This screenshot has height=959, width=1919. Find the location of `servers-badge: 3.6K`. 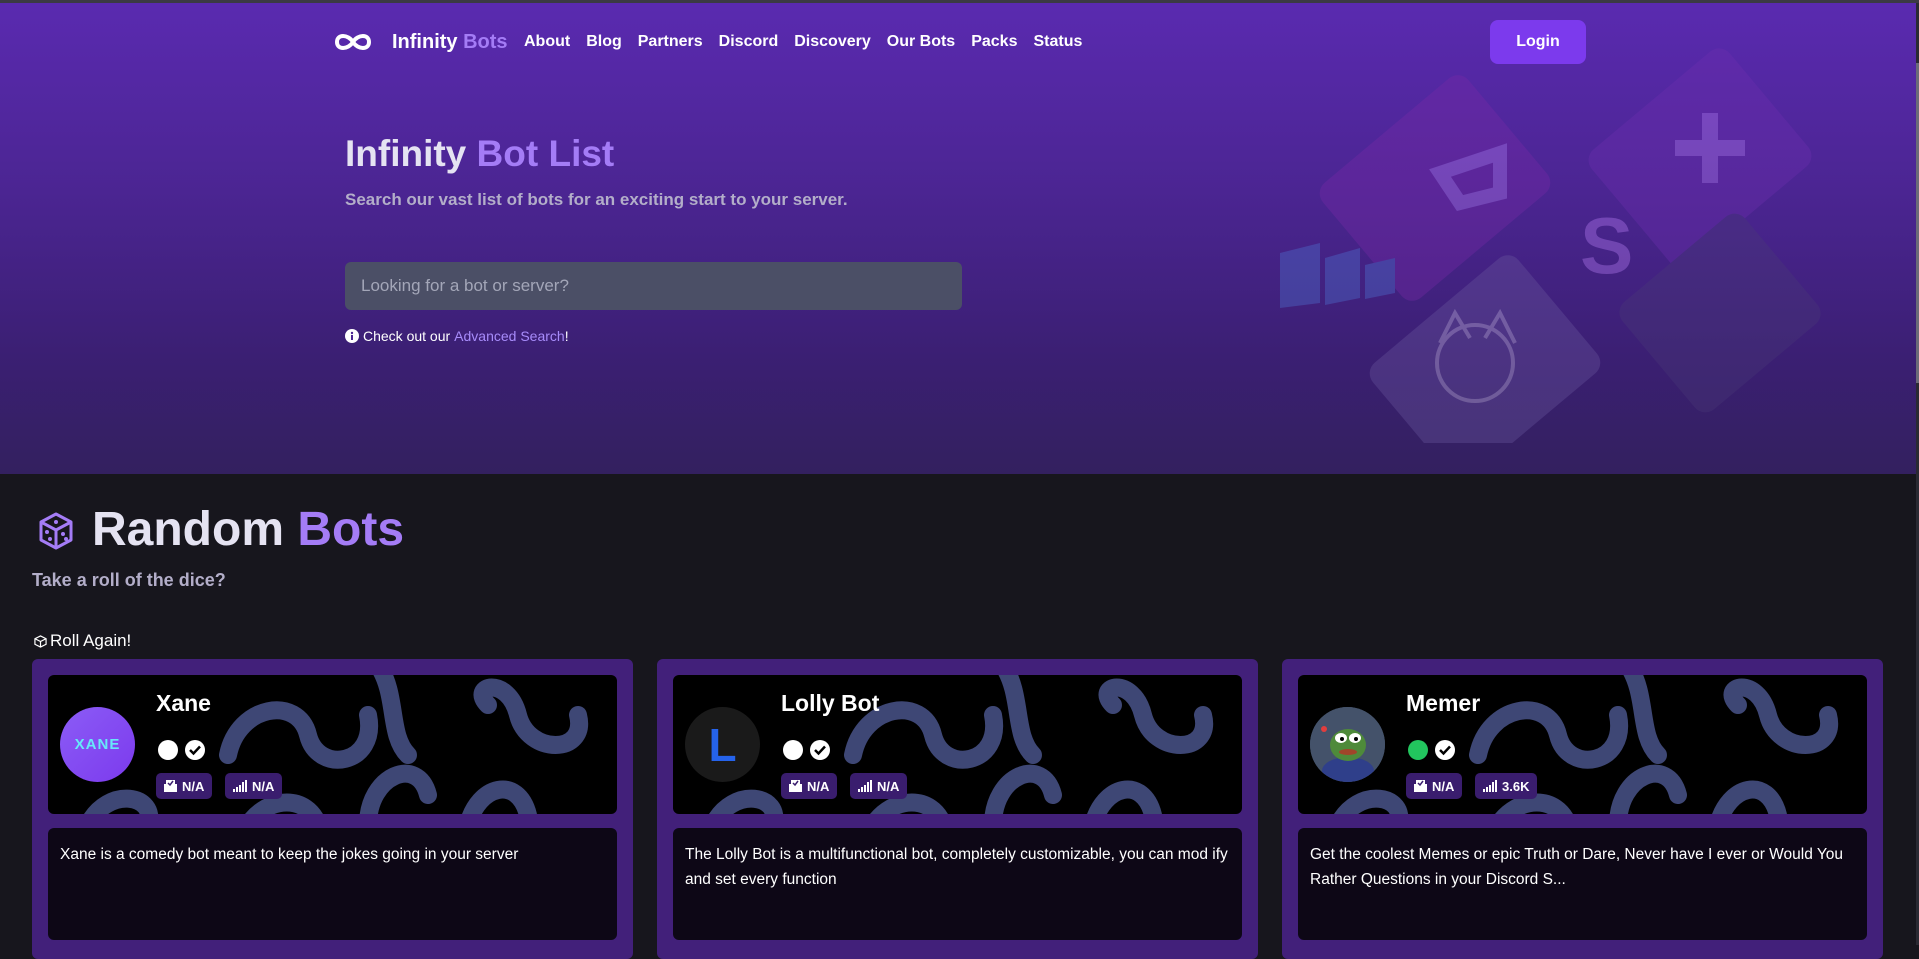

servers-badge: 3.6K is located at coordinates (1506, 786).